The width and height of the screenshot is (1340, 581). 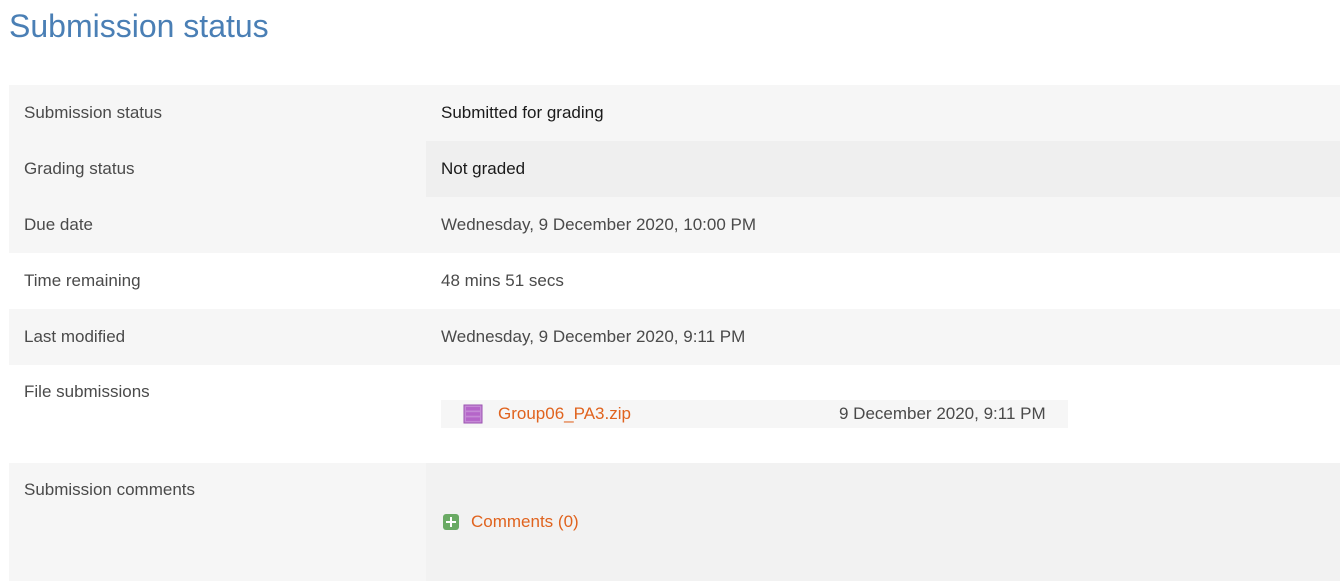 I want to click on submission-status-value: Submitted for grading, so click(x=522, y=112).